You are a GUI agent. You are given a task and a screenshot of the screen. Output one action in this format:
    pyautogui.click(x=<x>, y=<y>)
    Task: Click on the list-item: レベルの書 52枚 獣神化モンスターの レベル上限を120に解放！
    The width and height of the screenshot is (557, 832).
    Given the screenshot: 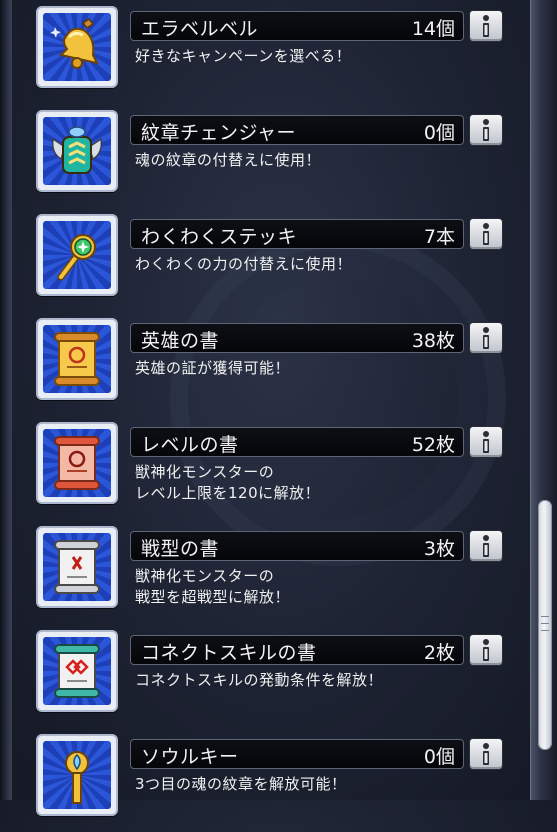 What is the action you would take?
    pyautogui.click(x=265, y=468)
    